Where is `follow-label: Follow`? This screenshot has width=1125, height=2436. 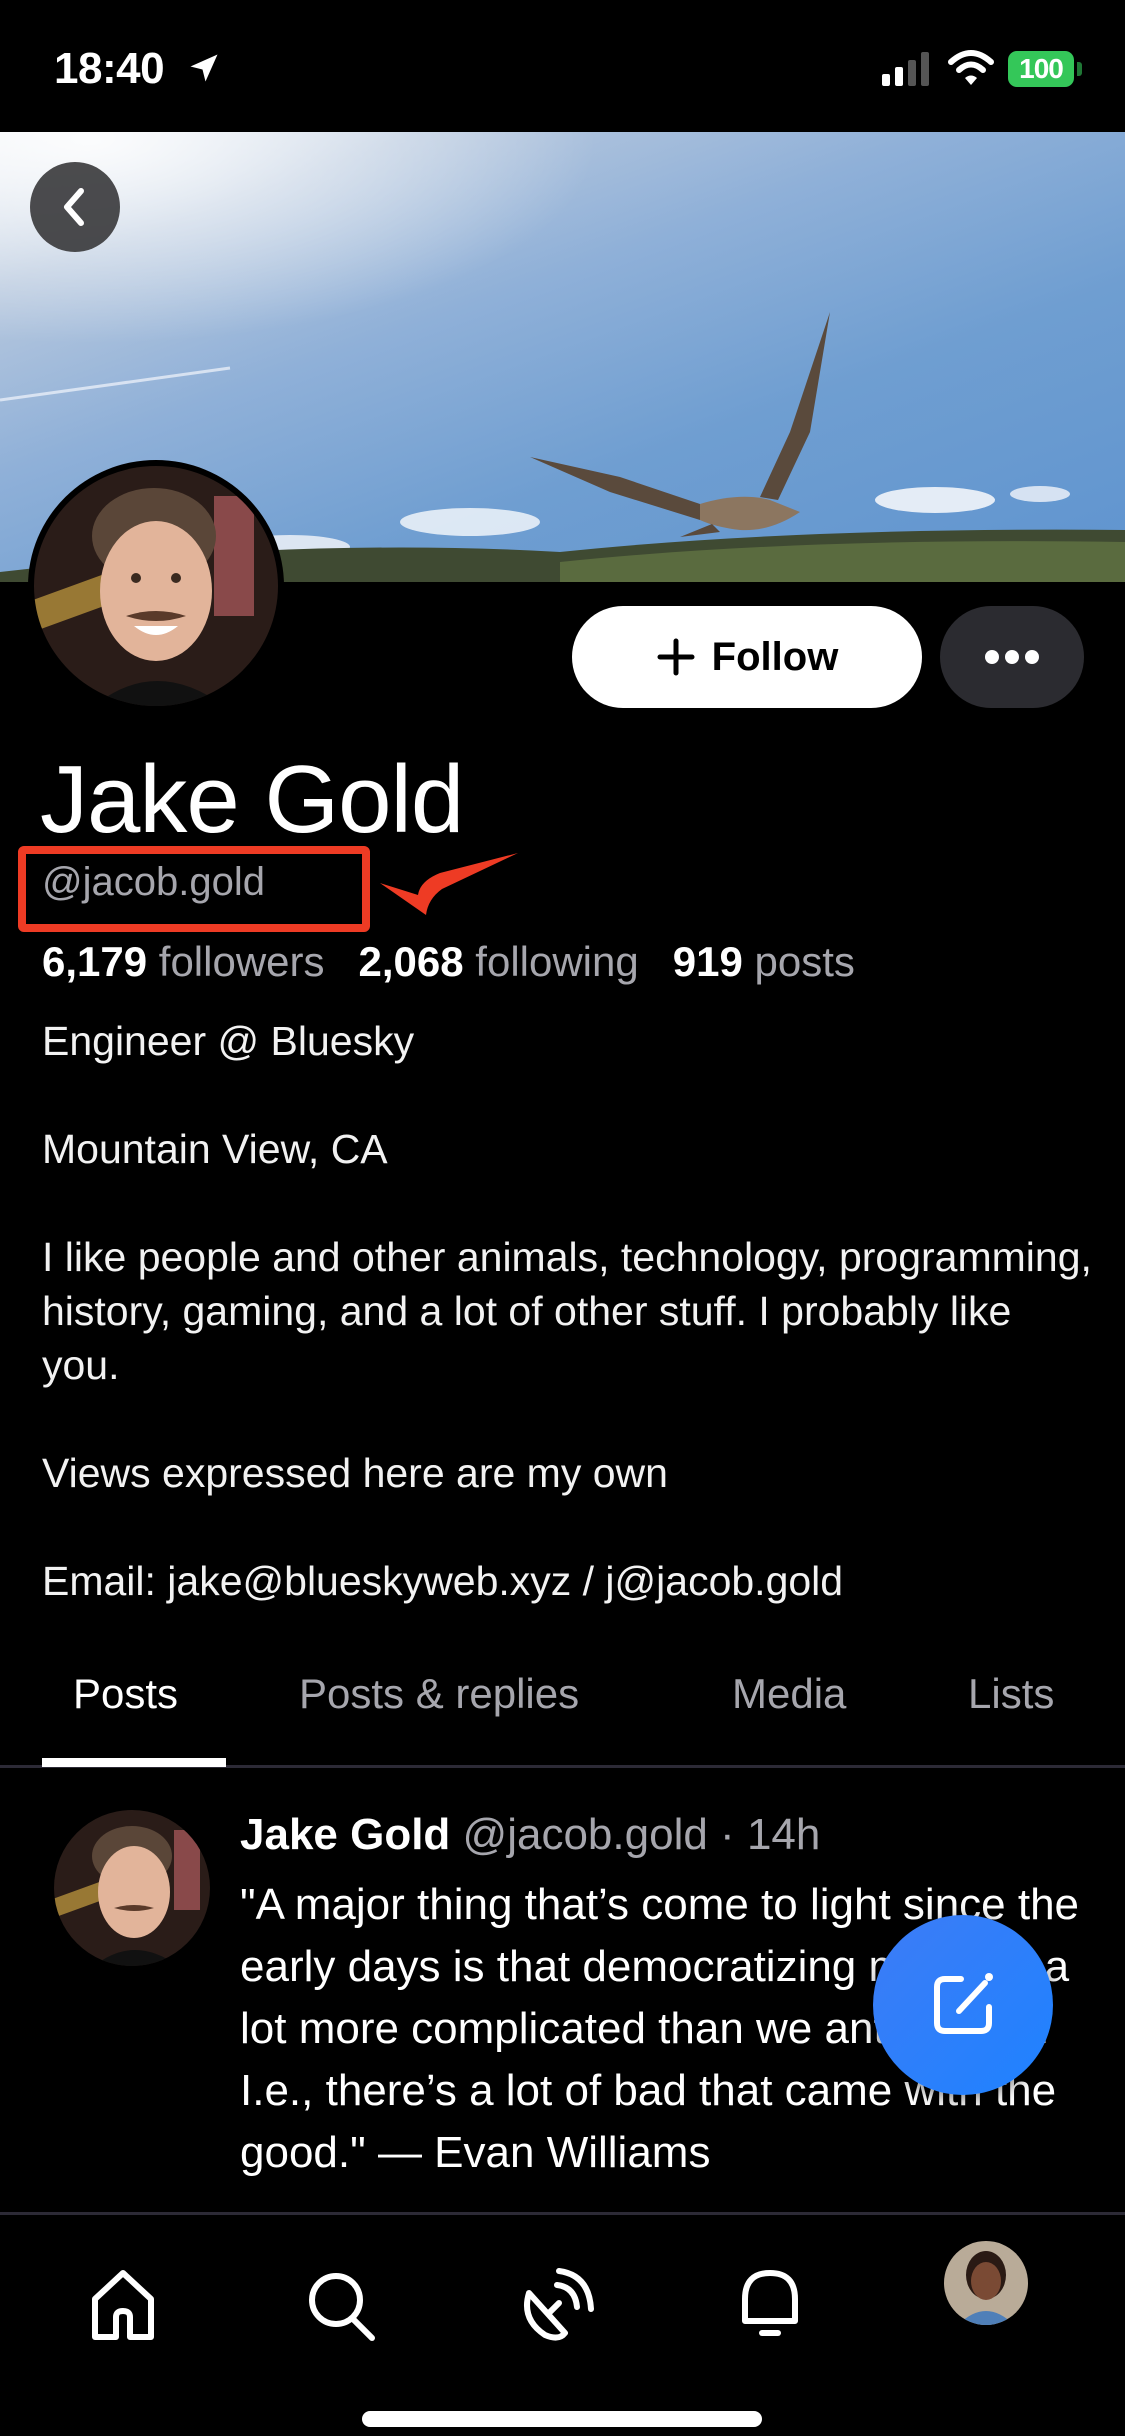 follow-label: Follow is located at coordinates (775, 656).